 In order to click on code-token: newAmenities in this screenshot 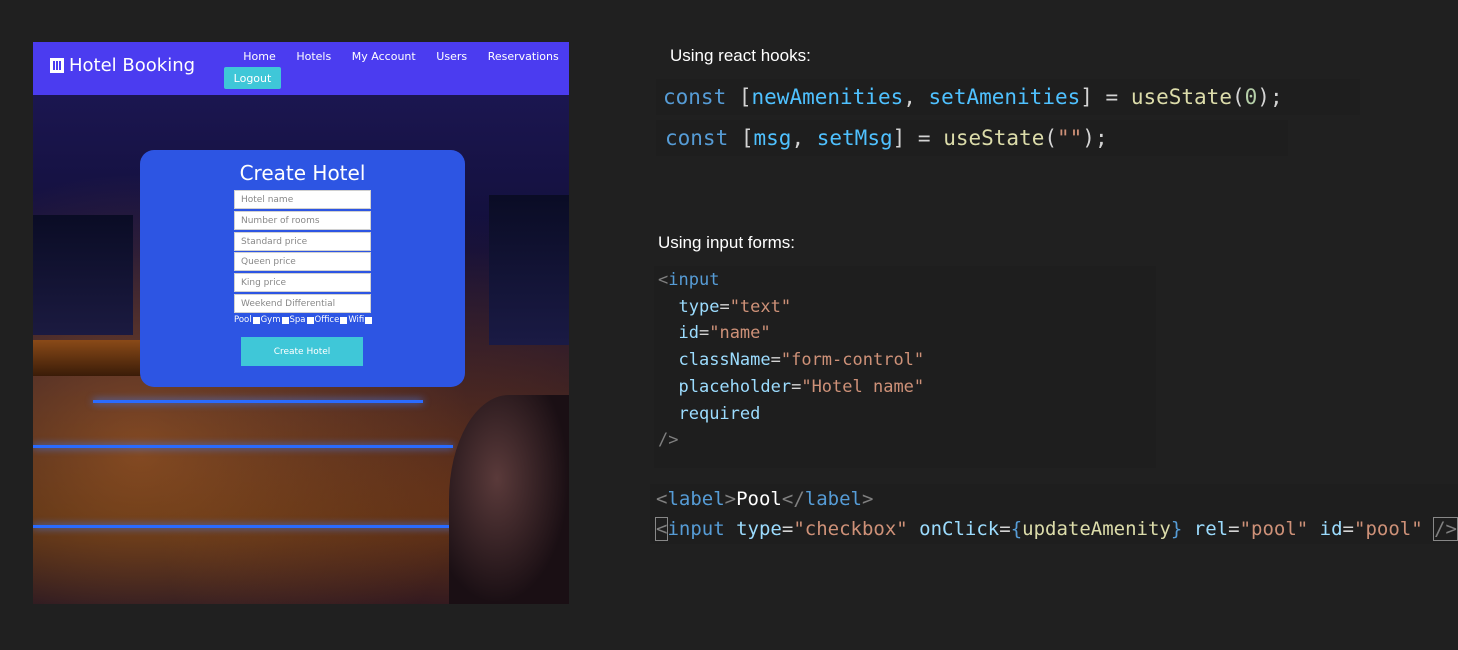, I will do `click(827, 97)`.